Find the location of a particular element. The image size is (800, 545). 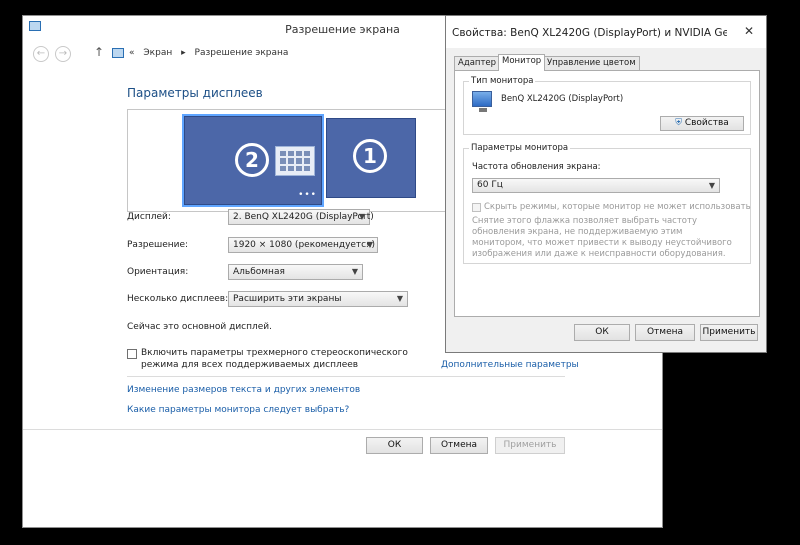

monitor-name: BenQ XL2420G (DisplayPort) is located at coordinates (562, 99).